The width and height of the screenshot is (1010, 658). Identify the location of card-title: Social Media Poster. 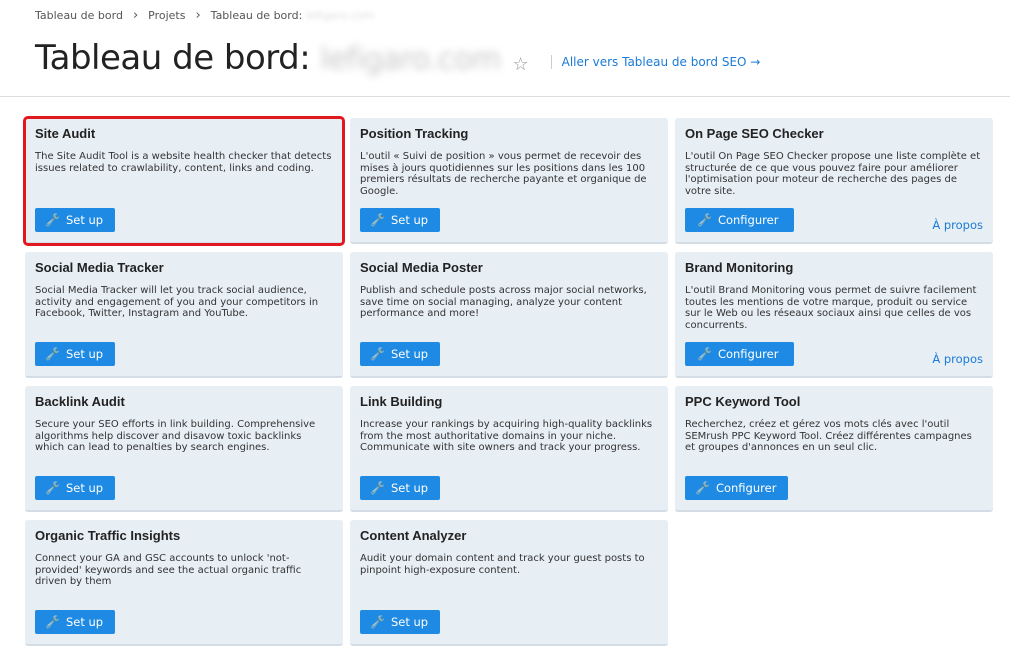
(421, 267).